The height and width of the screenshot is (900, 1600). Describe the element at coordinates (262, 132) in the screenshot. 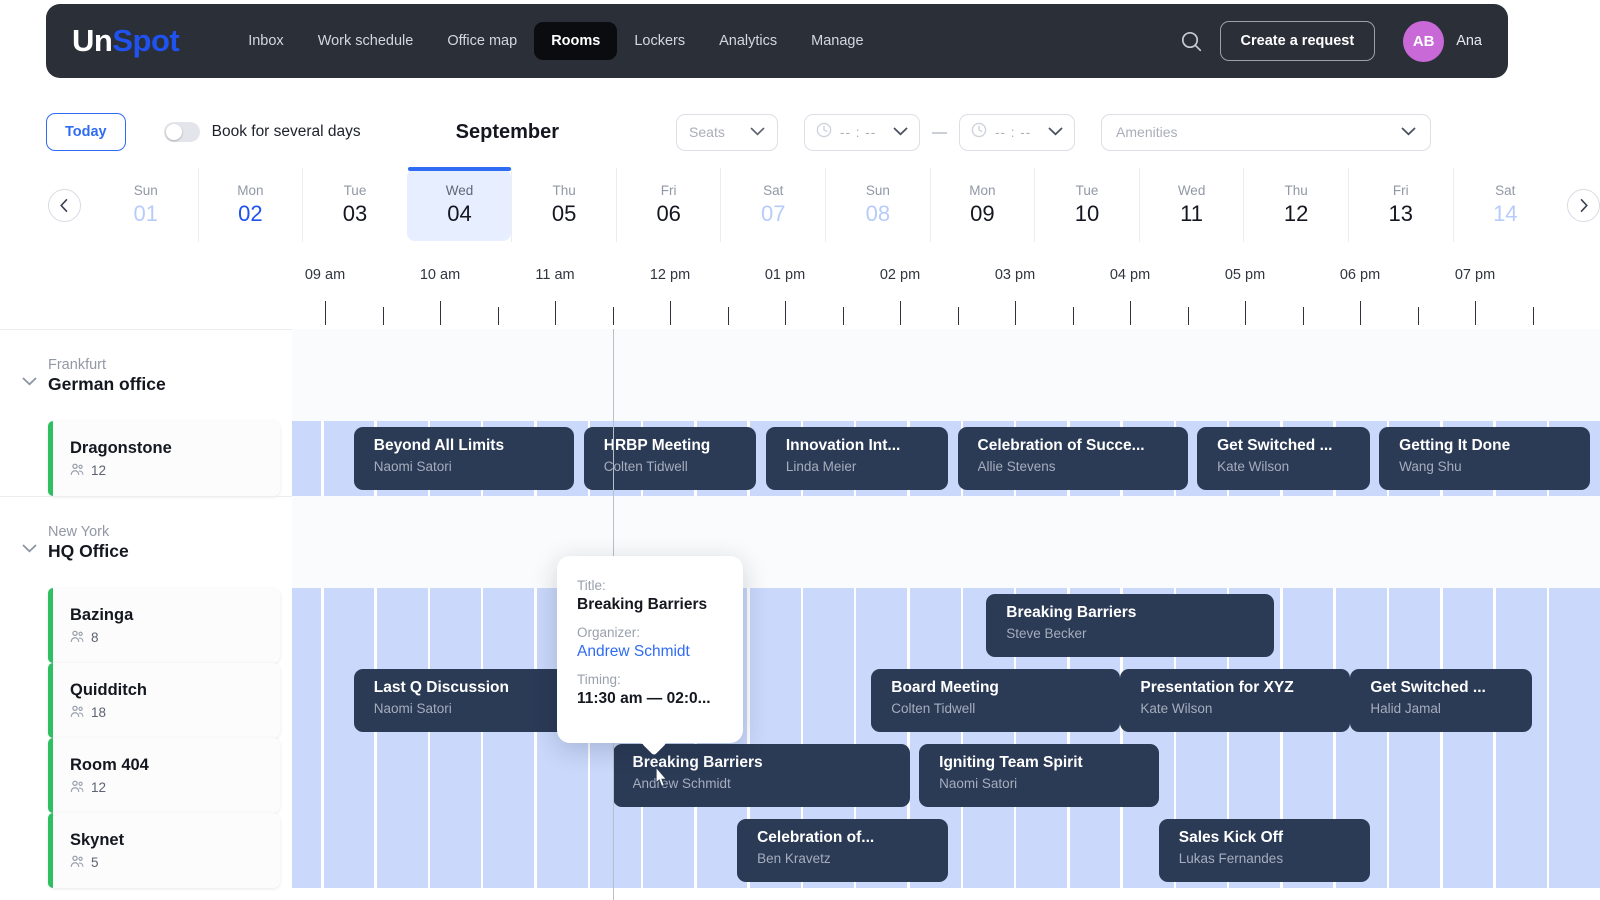

I see `book-several-days-toggle: Book for several days` at that location.